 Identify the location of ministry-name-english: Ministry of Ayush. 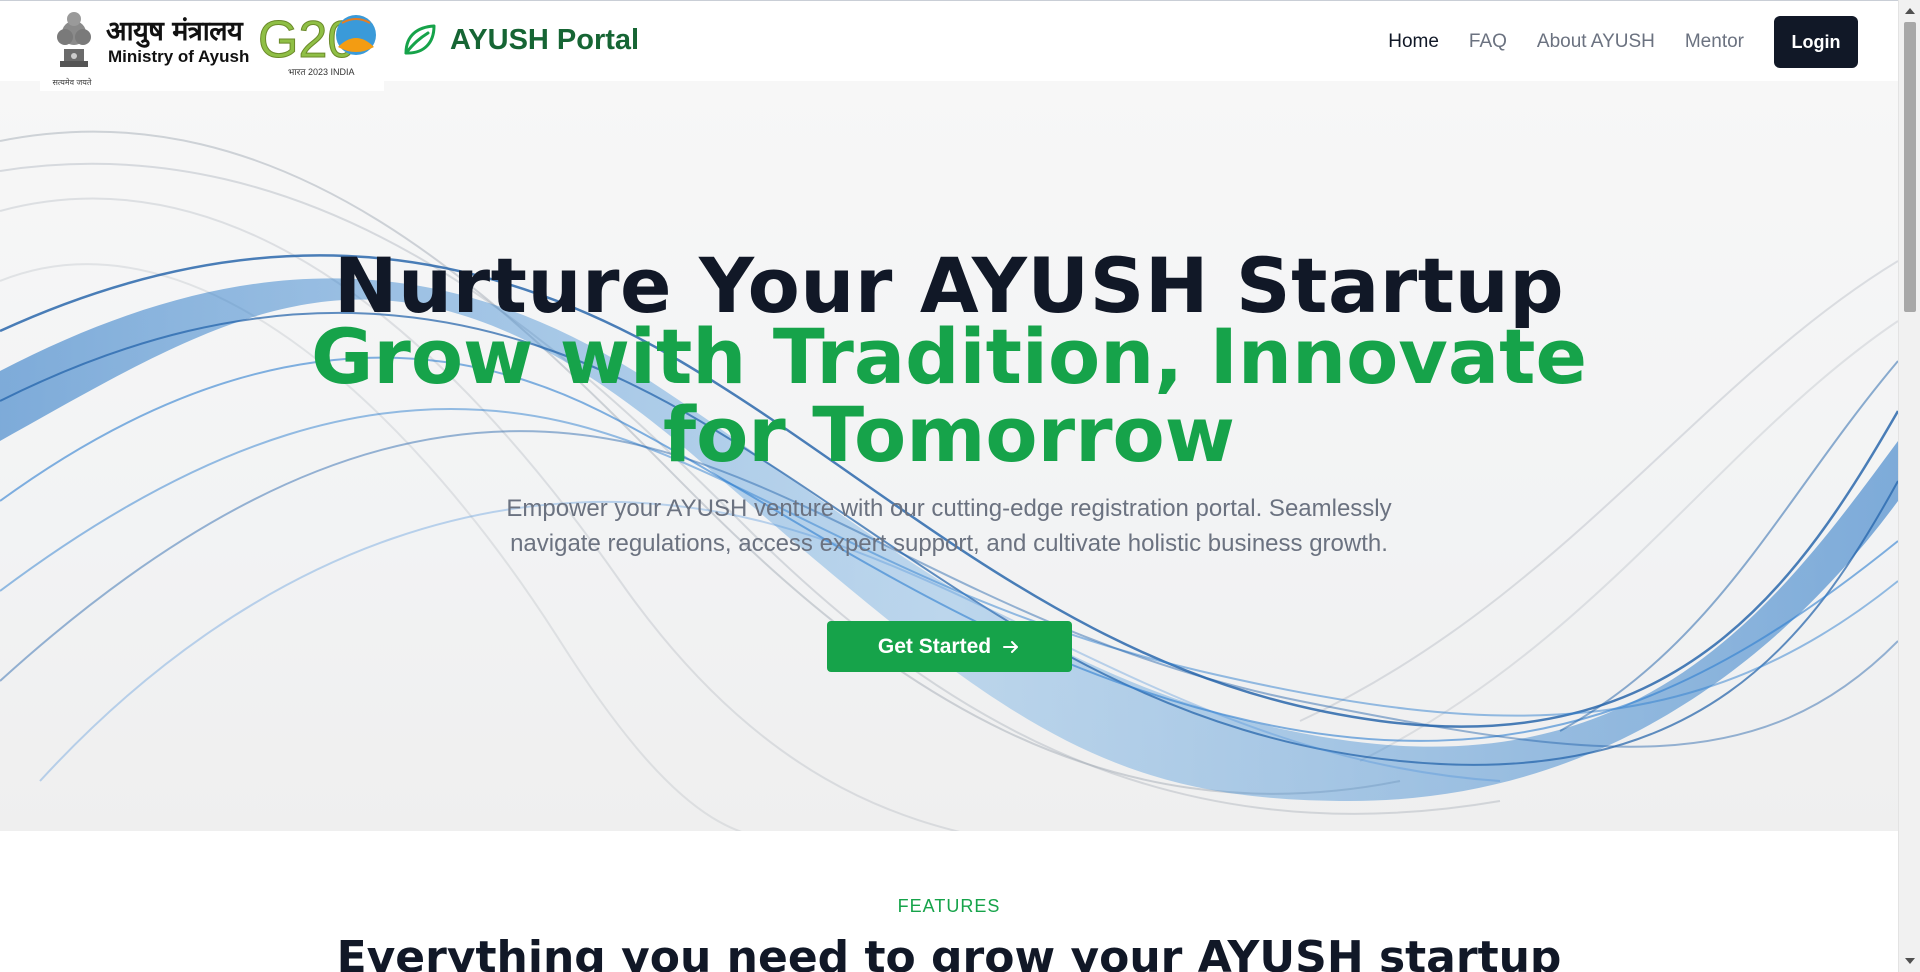
(179, 56).